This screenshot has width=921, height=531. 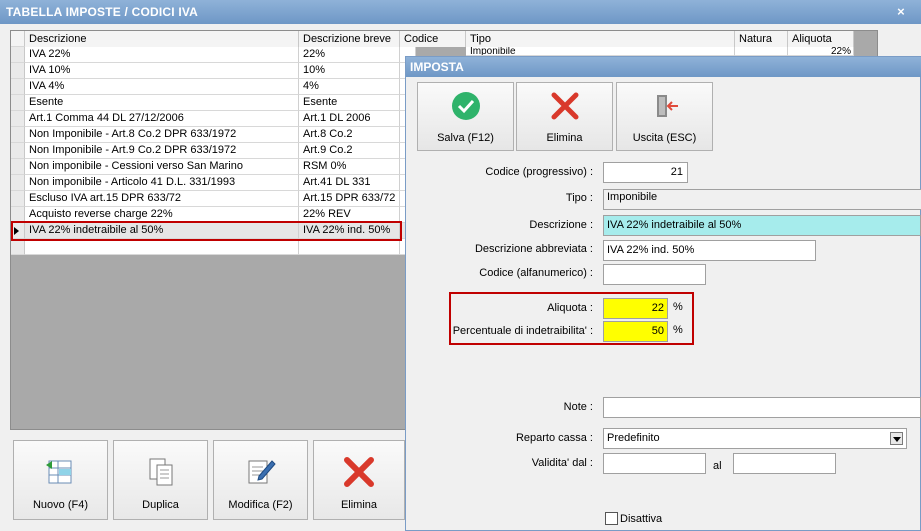 I want to click on descrizione-cell, so click(x=162, y=247).